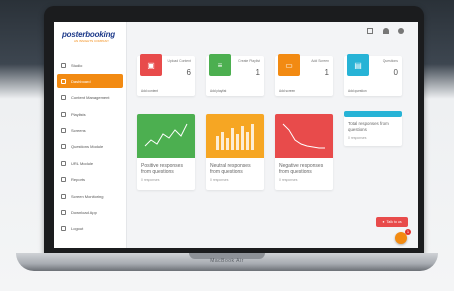 The image size is (454, 291). What do you see at coordinates (373, 114) in the screenshot?
I see `total-card-accent` at bounding box center [373, 114].